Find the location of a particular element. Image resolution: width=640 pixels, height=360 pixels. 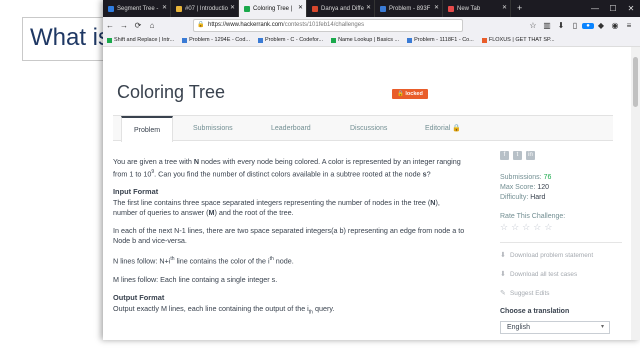

divider is located at coordinates (561, 242).